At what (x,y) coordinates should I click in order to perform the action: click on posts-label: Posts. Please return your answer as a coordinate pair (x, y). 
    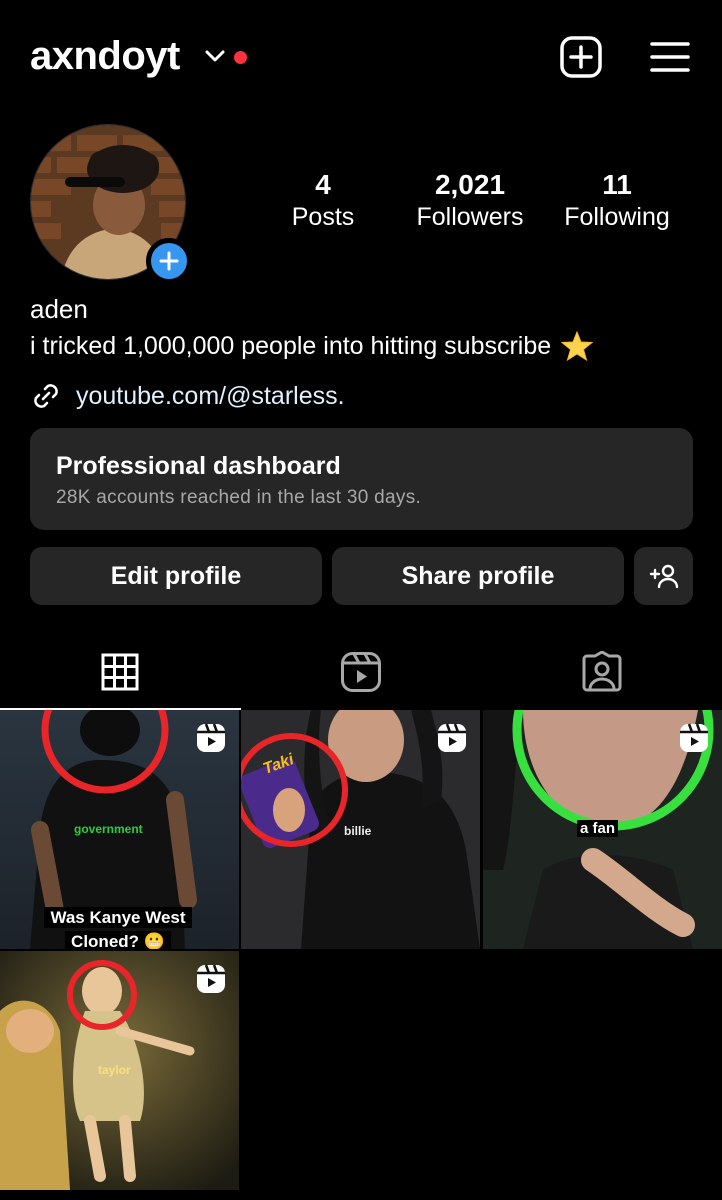
    Looking at the image, I should click on (323, 217).